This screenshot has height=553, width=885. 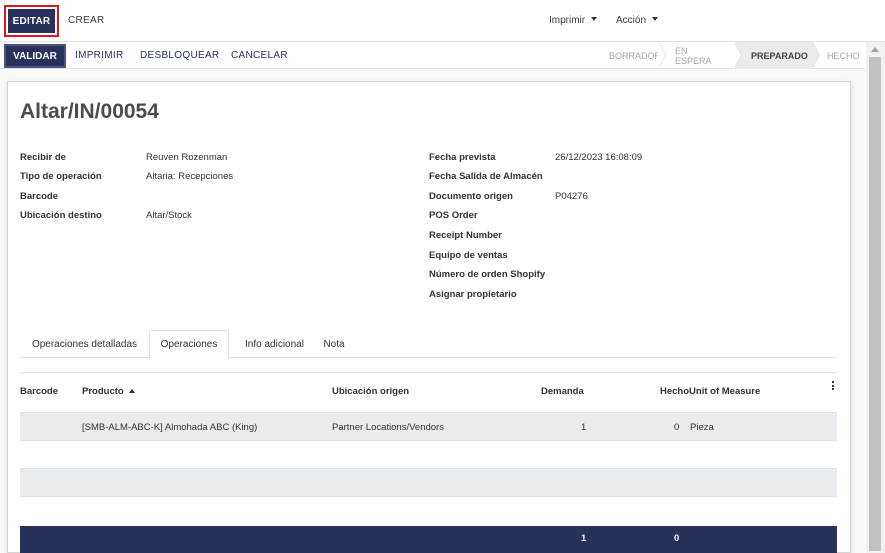 I want to click on field-value-dest-location: Altar/Stock, so click(x=169, y=215).